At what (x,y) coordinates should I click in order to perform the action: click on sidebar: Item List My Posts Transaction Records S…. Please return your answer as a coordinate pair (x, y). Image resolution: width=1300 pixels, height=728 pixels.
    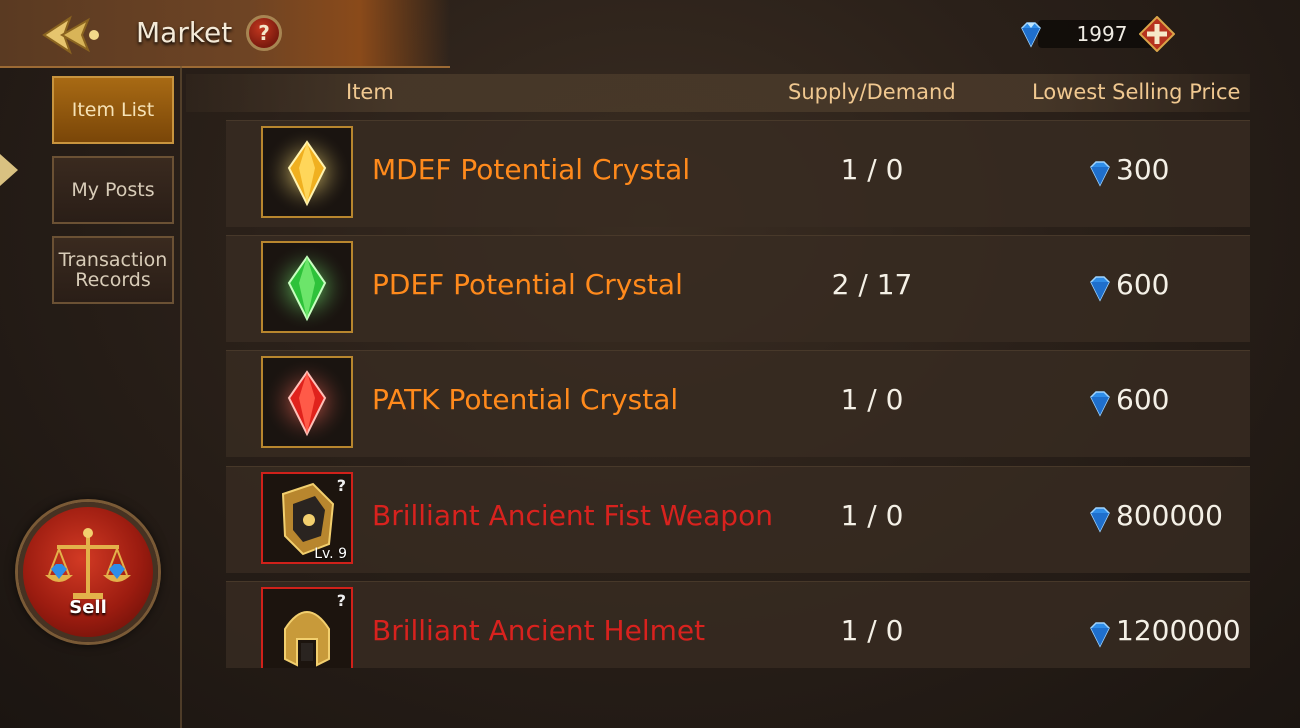
    Looking at the image, I should click on (91, 397).